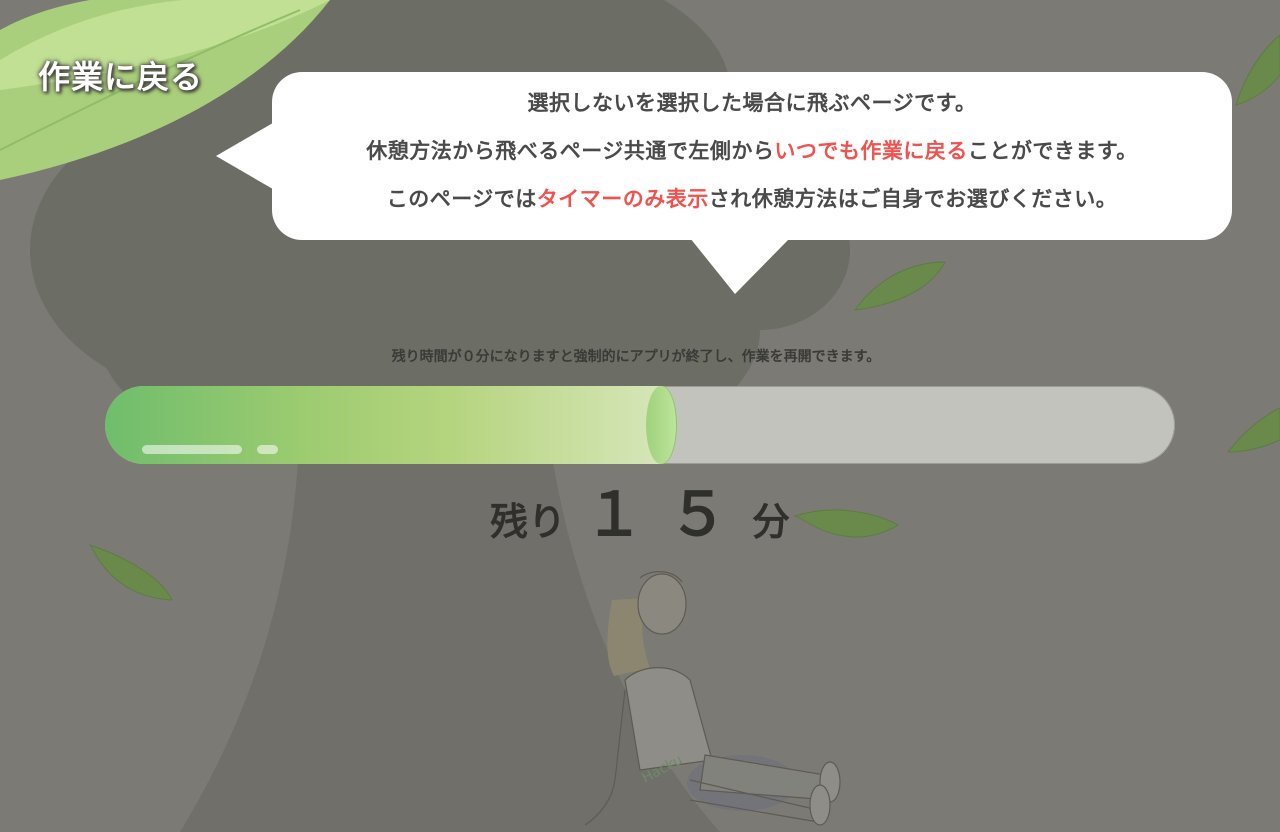 This screenshot has width=1280, height=832. Describe the element at coordinates (527, 522) in the screenshot. I see `remaining-prefix: 残り` at that location.